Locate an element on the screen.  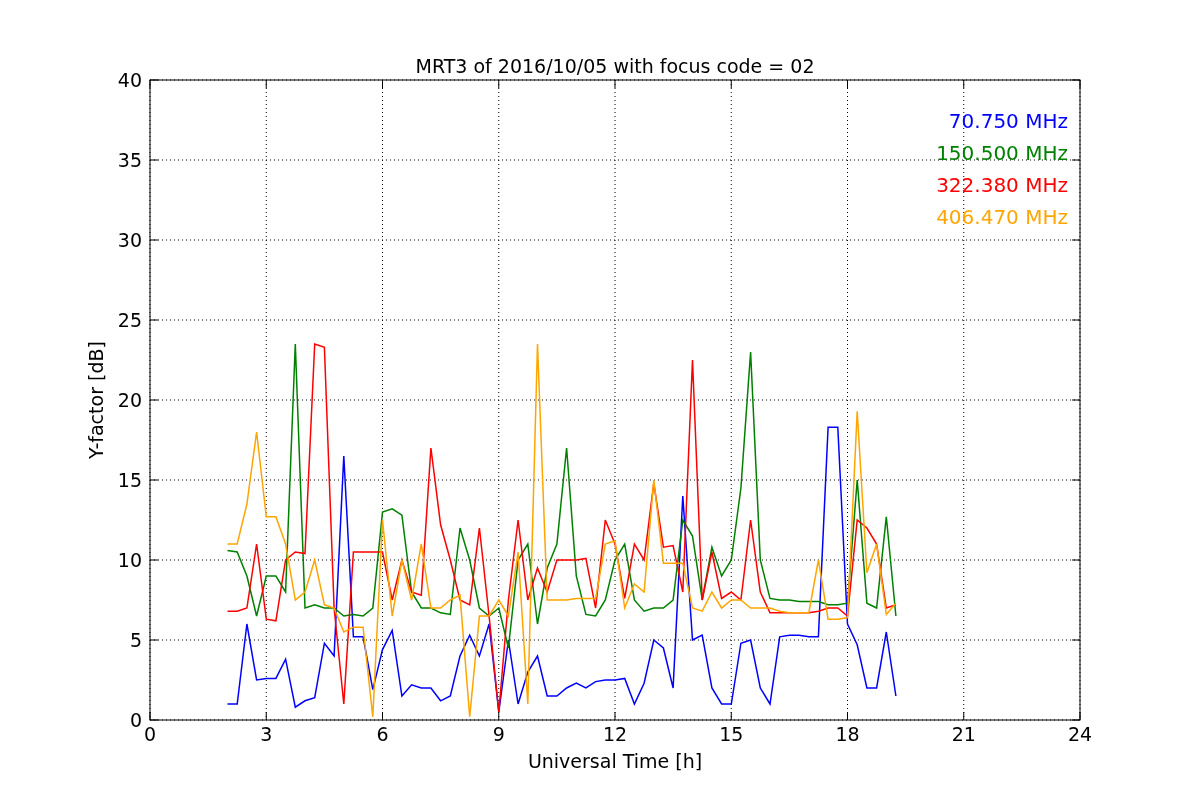
y-tick-label: 15 is located at coordinates (129, 480).